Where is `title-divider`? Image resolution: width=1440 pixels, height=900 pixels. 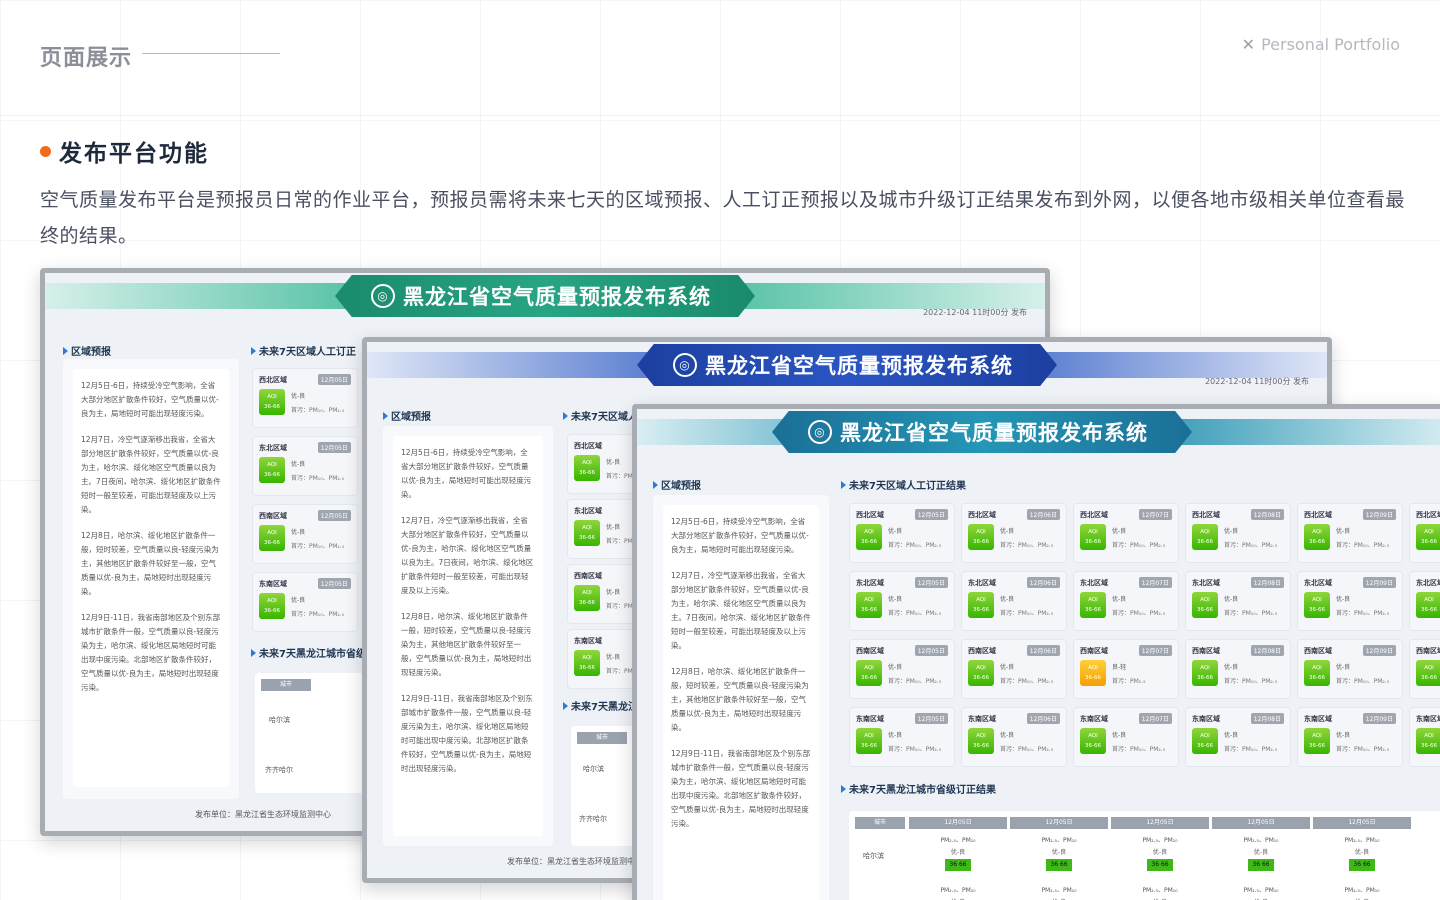
title-divider is located at coordinates (211, 53).